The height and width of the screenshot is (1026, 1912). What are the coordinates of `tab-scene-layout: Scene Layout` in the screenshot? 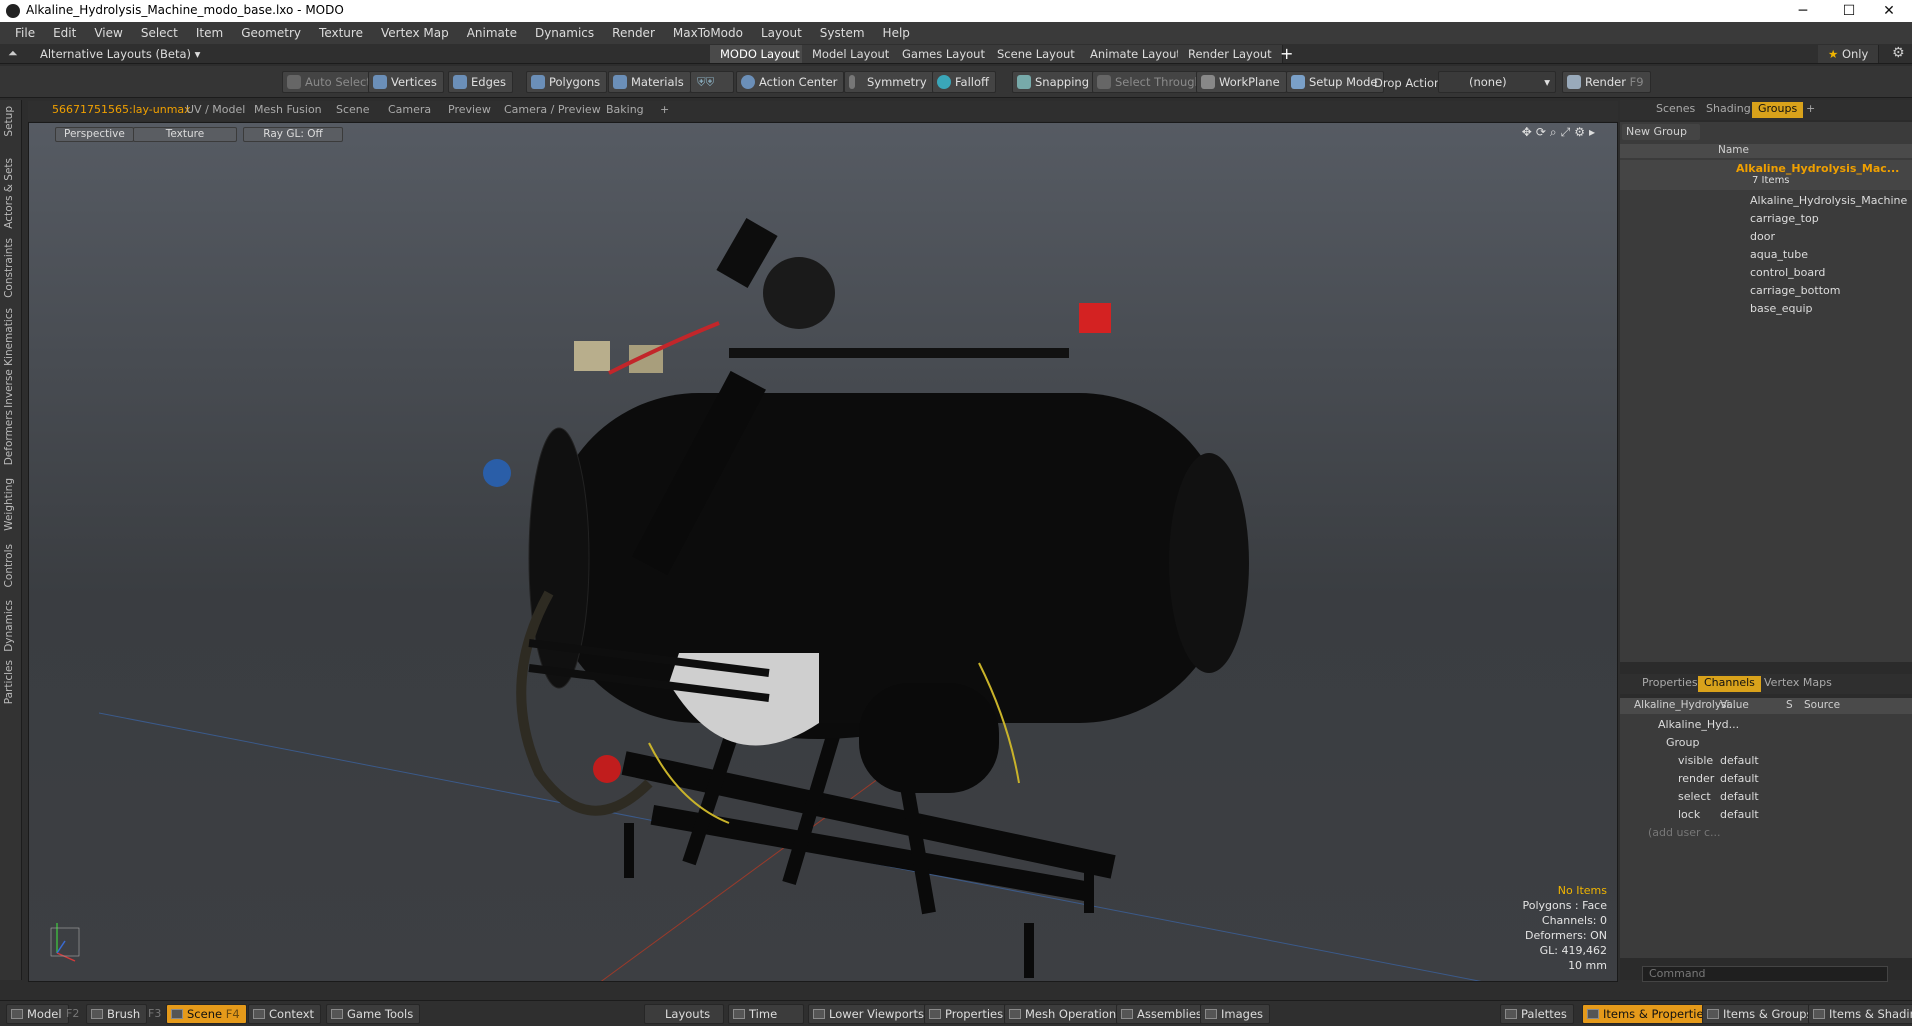 It's located at (1036, 54).